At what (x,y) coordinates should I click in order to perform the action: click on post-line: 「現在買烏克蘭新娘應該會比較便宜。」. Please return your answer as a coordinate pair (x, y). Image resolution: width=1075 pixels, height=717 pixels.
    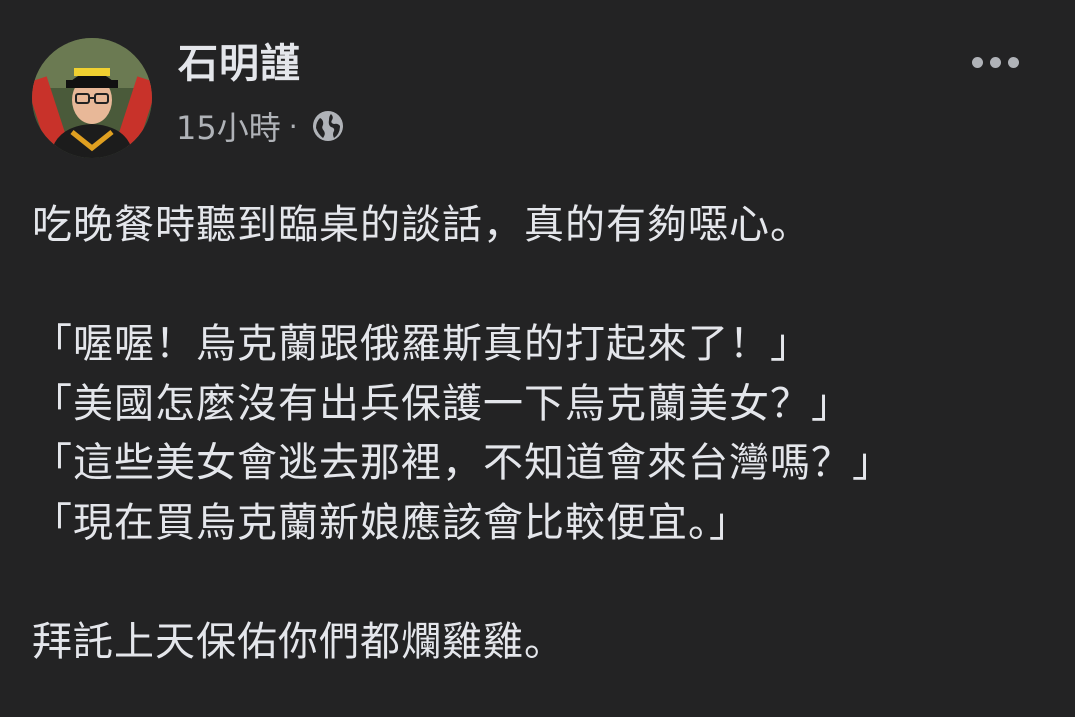
    Looking at the image, I should click on (391, 522).